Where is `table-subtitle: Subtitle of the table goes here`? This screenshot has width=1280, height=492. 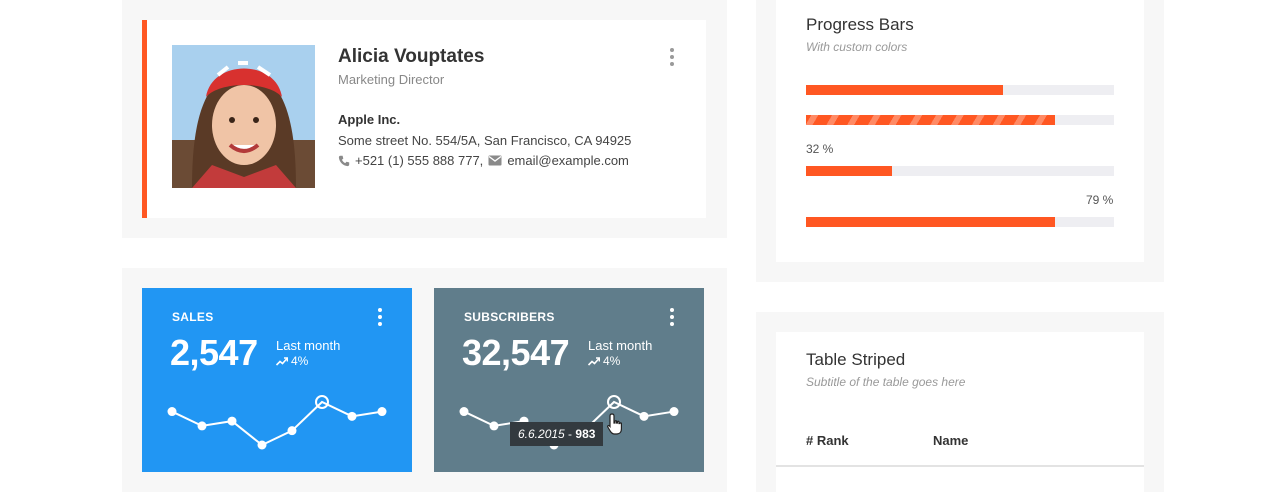 table-subtitle: Subtitle of the table goes here is located at coordinates (886, 382).